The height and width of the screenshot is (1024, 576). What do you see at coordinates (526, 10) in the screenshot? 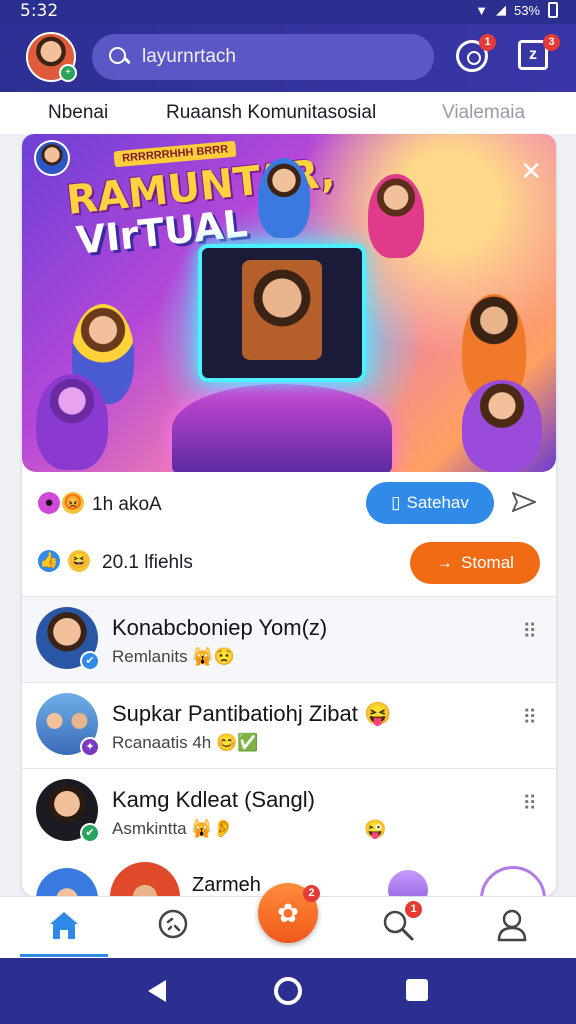
I see `battery-level: 53%` at bounding box center [526, 10].